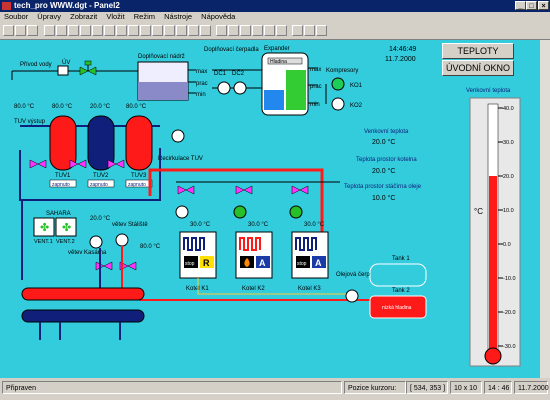  Describe the element at coordinates (240, 88) in the screenshot. I see `pump-dc2-icon` at that location.